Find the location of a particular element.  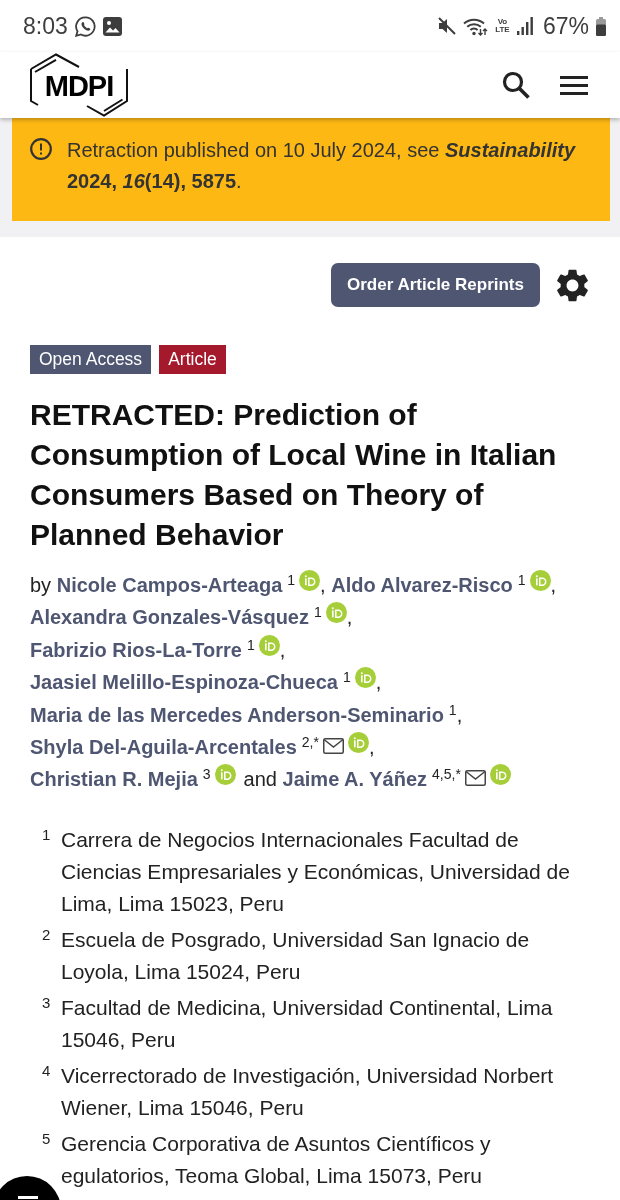

affiliation-text: Vicerrectorado de Investigación, Universidad Norbert Wiener, Lima 15046, Peru is located at coordinates (308, 1091).